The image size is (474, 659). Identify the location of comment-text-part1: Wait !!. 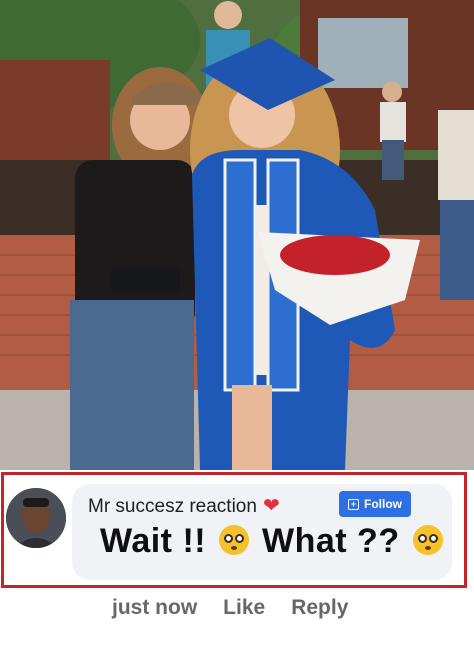
(153, 541).